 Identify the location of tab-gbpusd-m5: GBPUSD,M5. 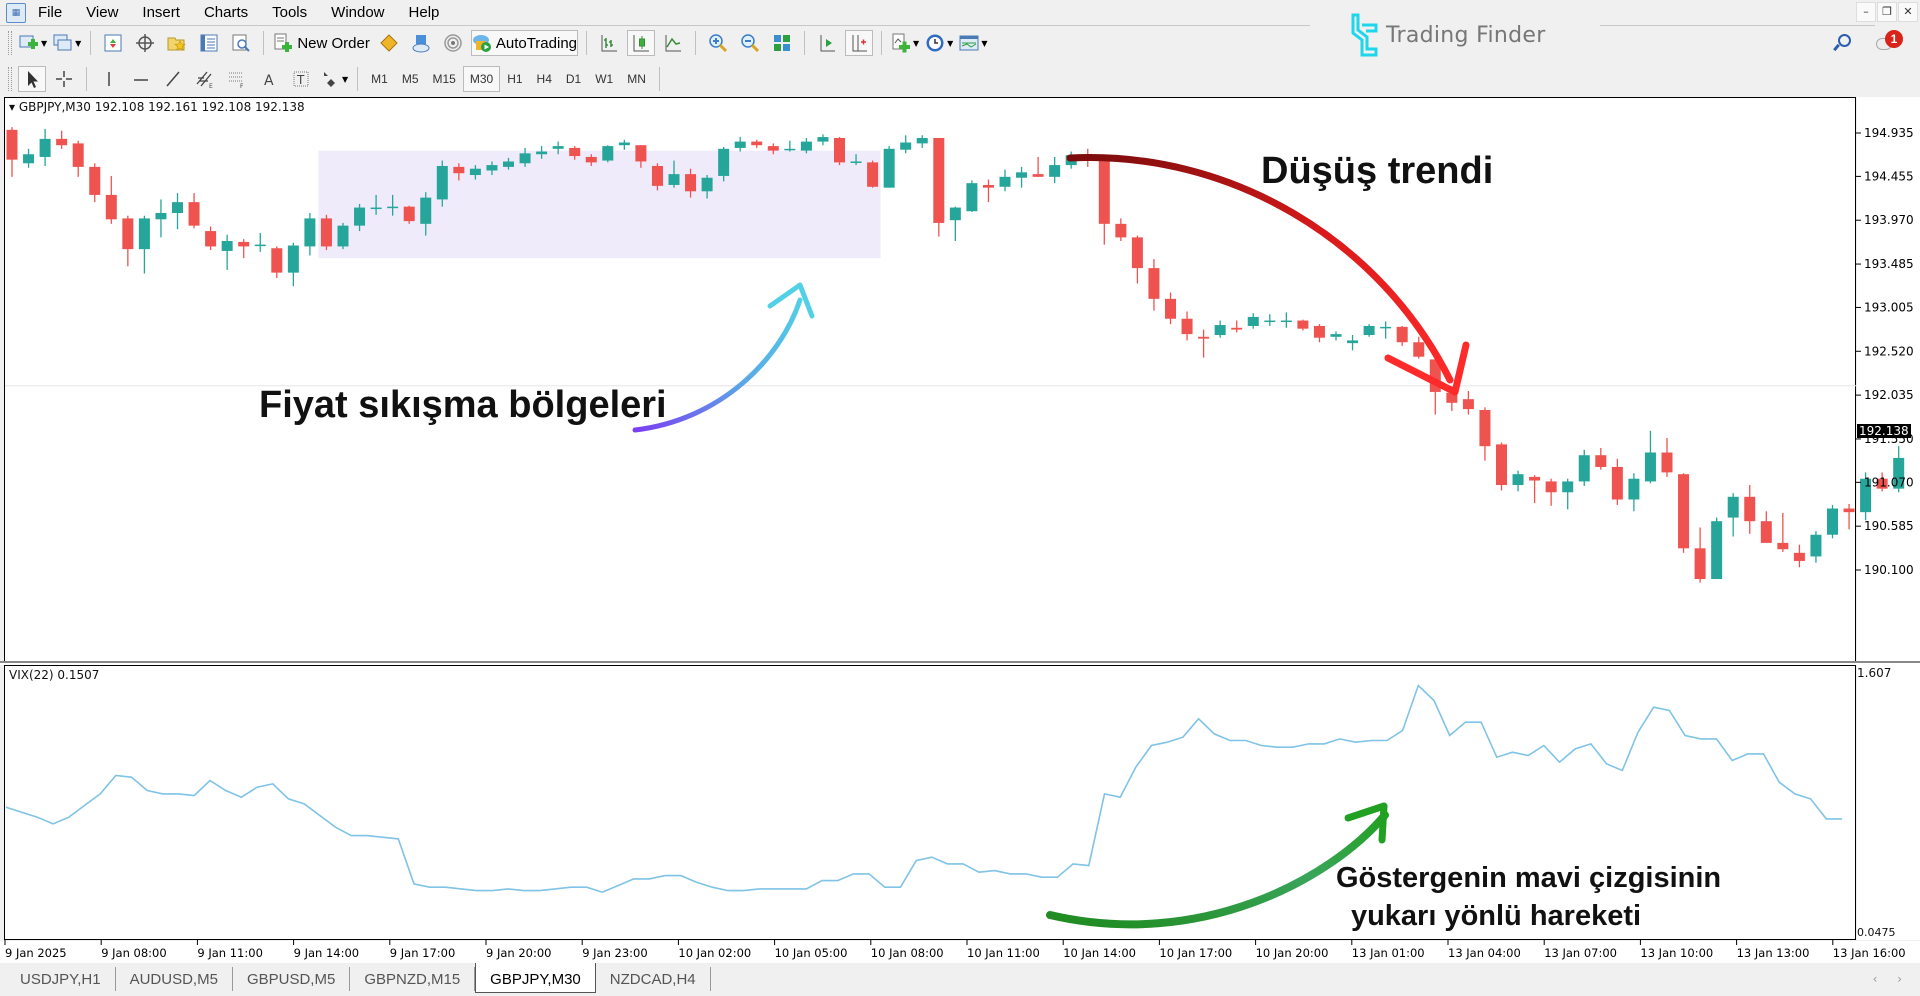
(292, 979).